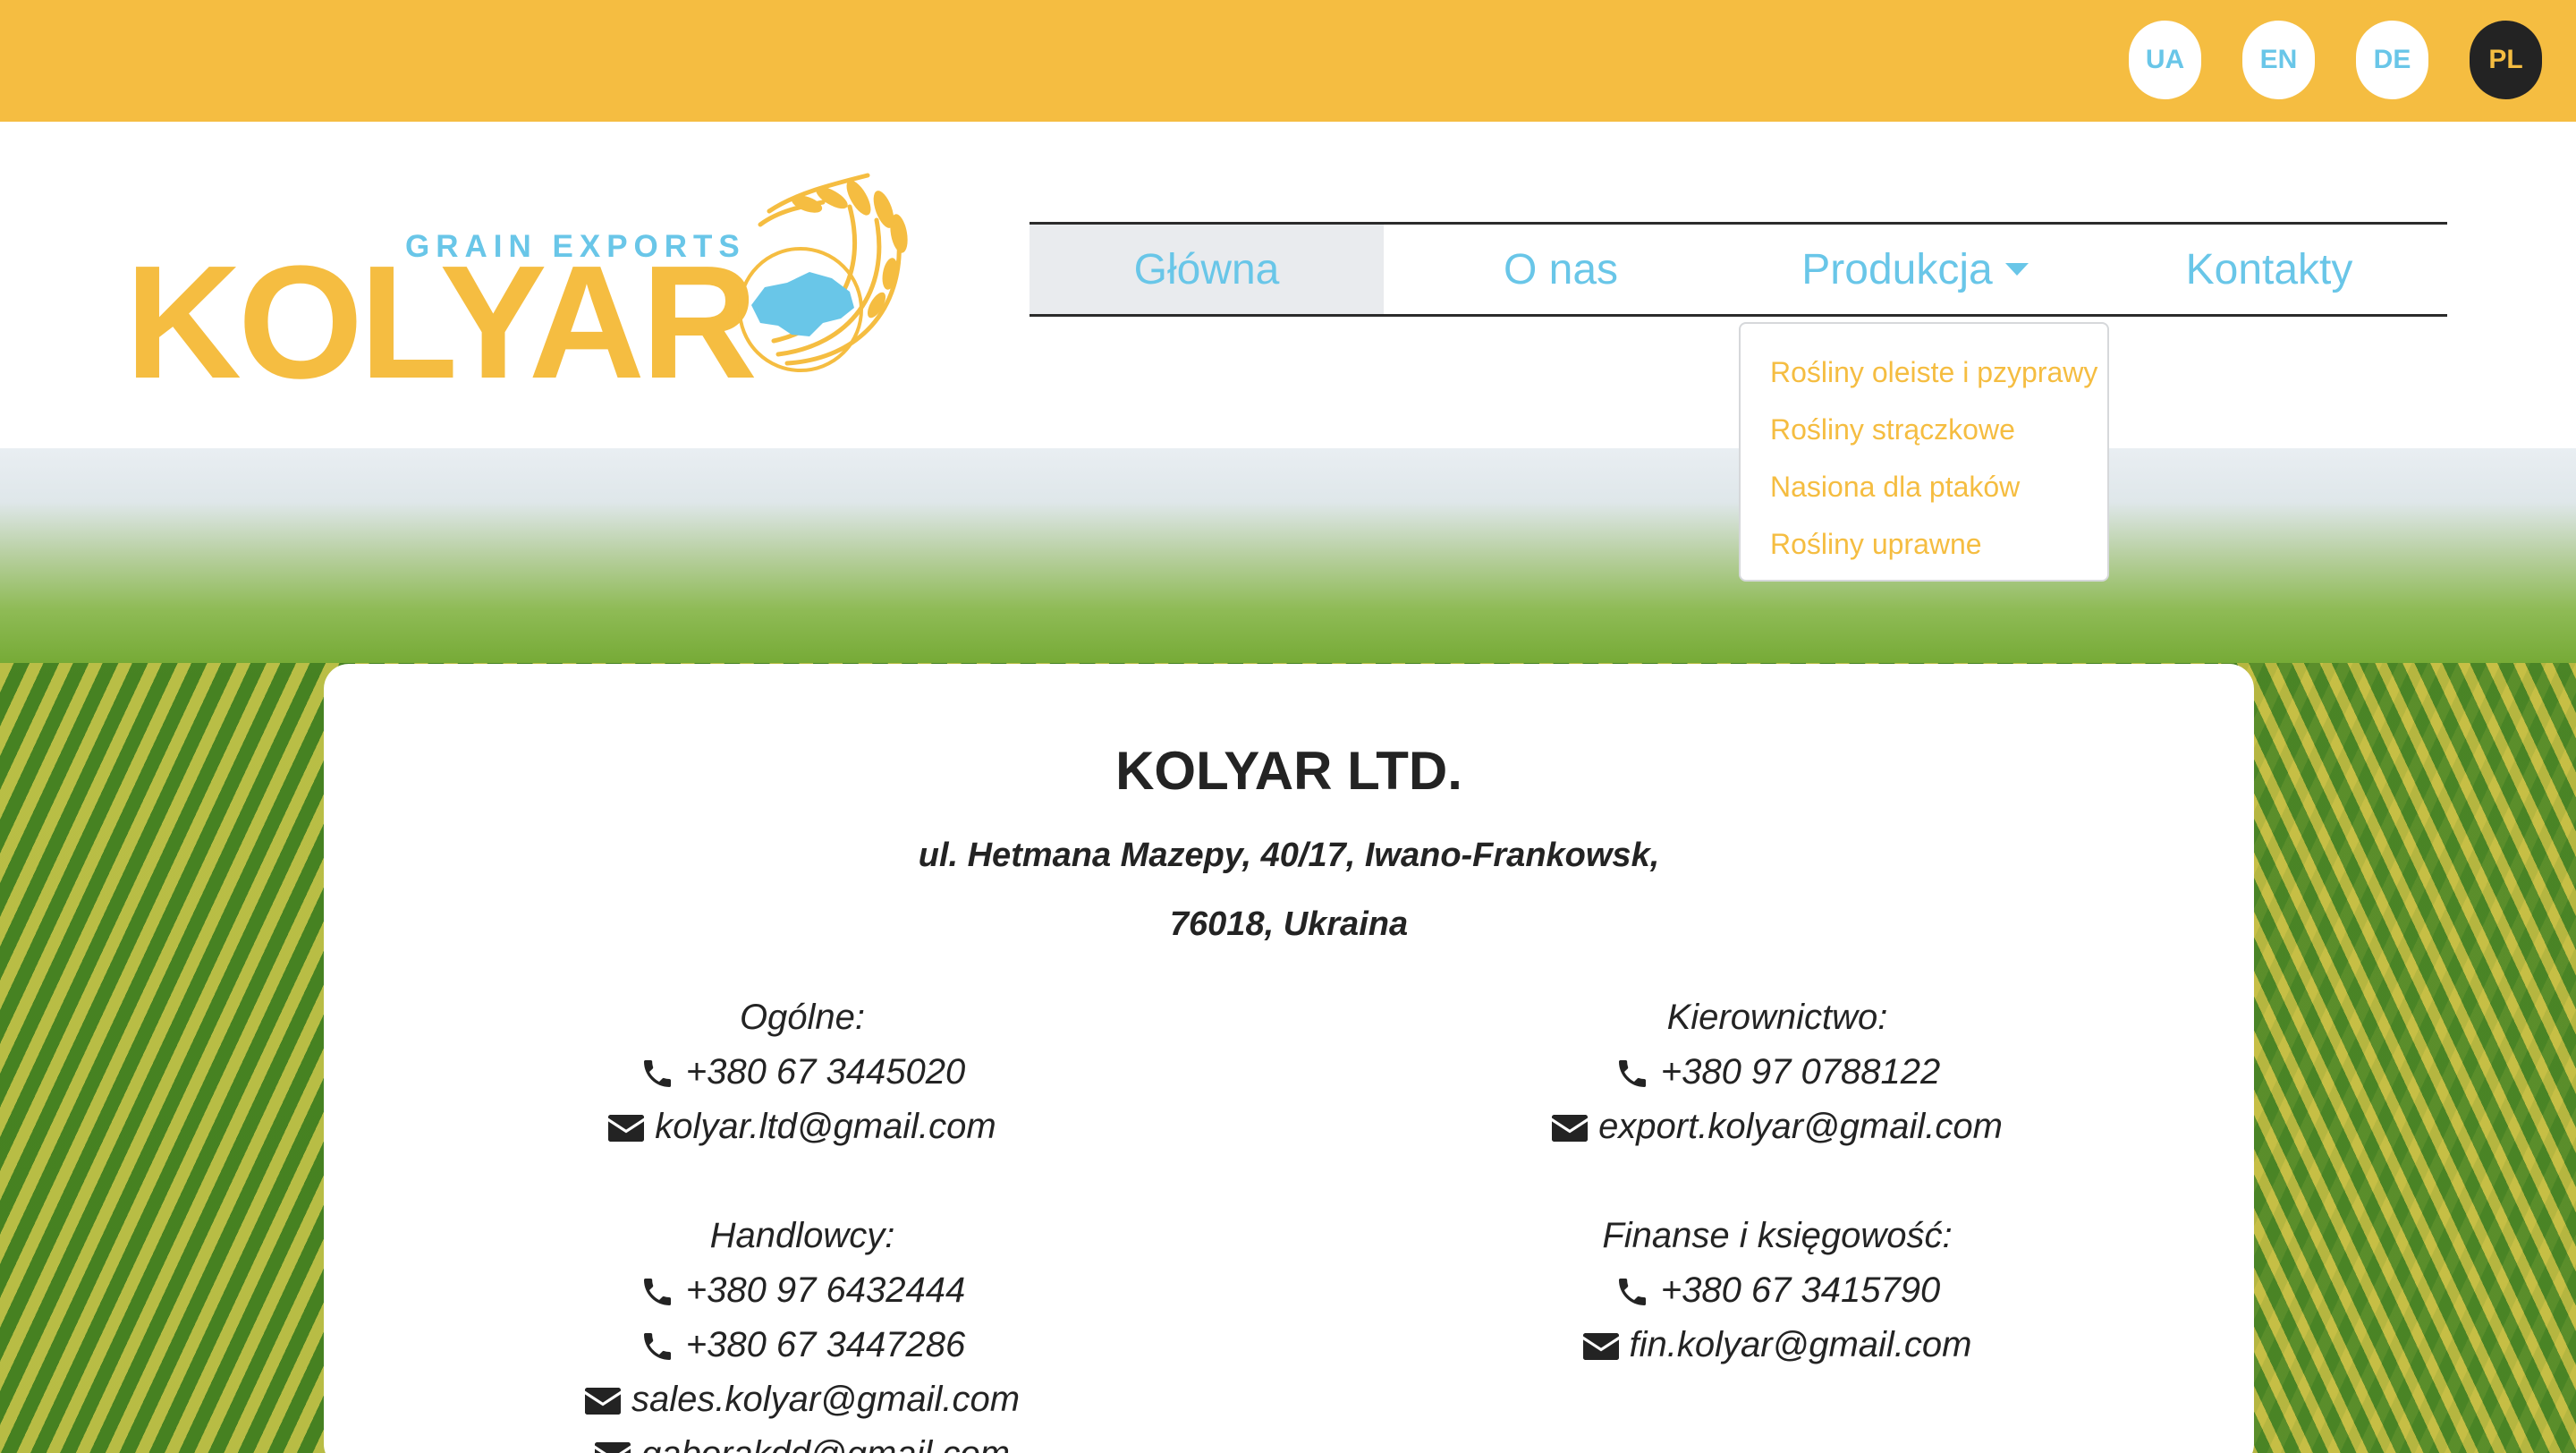  I want to click on finance-email: fin.kolyar@gmail.com, so click(1777, 1345).